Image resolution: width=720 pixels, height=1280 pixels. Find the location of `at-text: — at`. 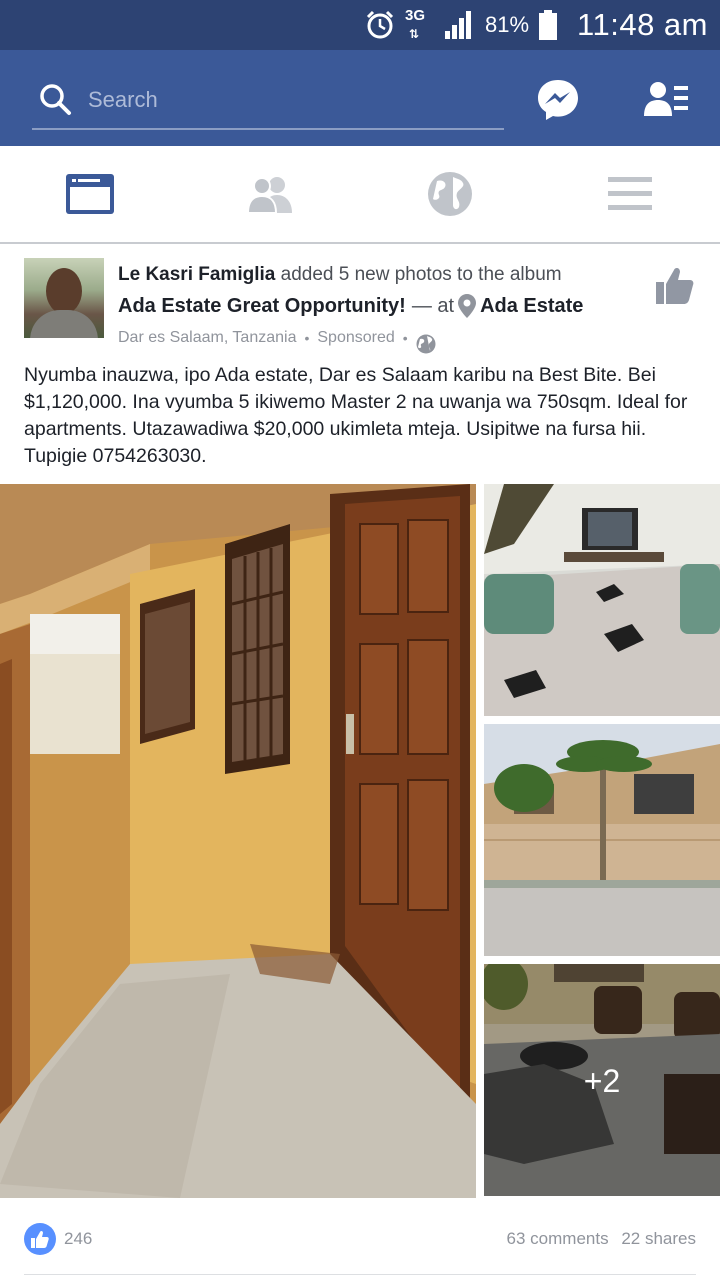

at-text: — at is located at coordinates (433, 305).